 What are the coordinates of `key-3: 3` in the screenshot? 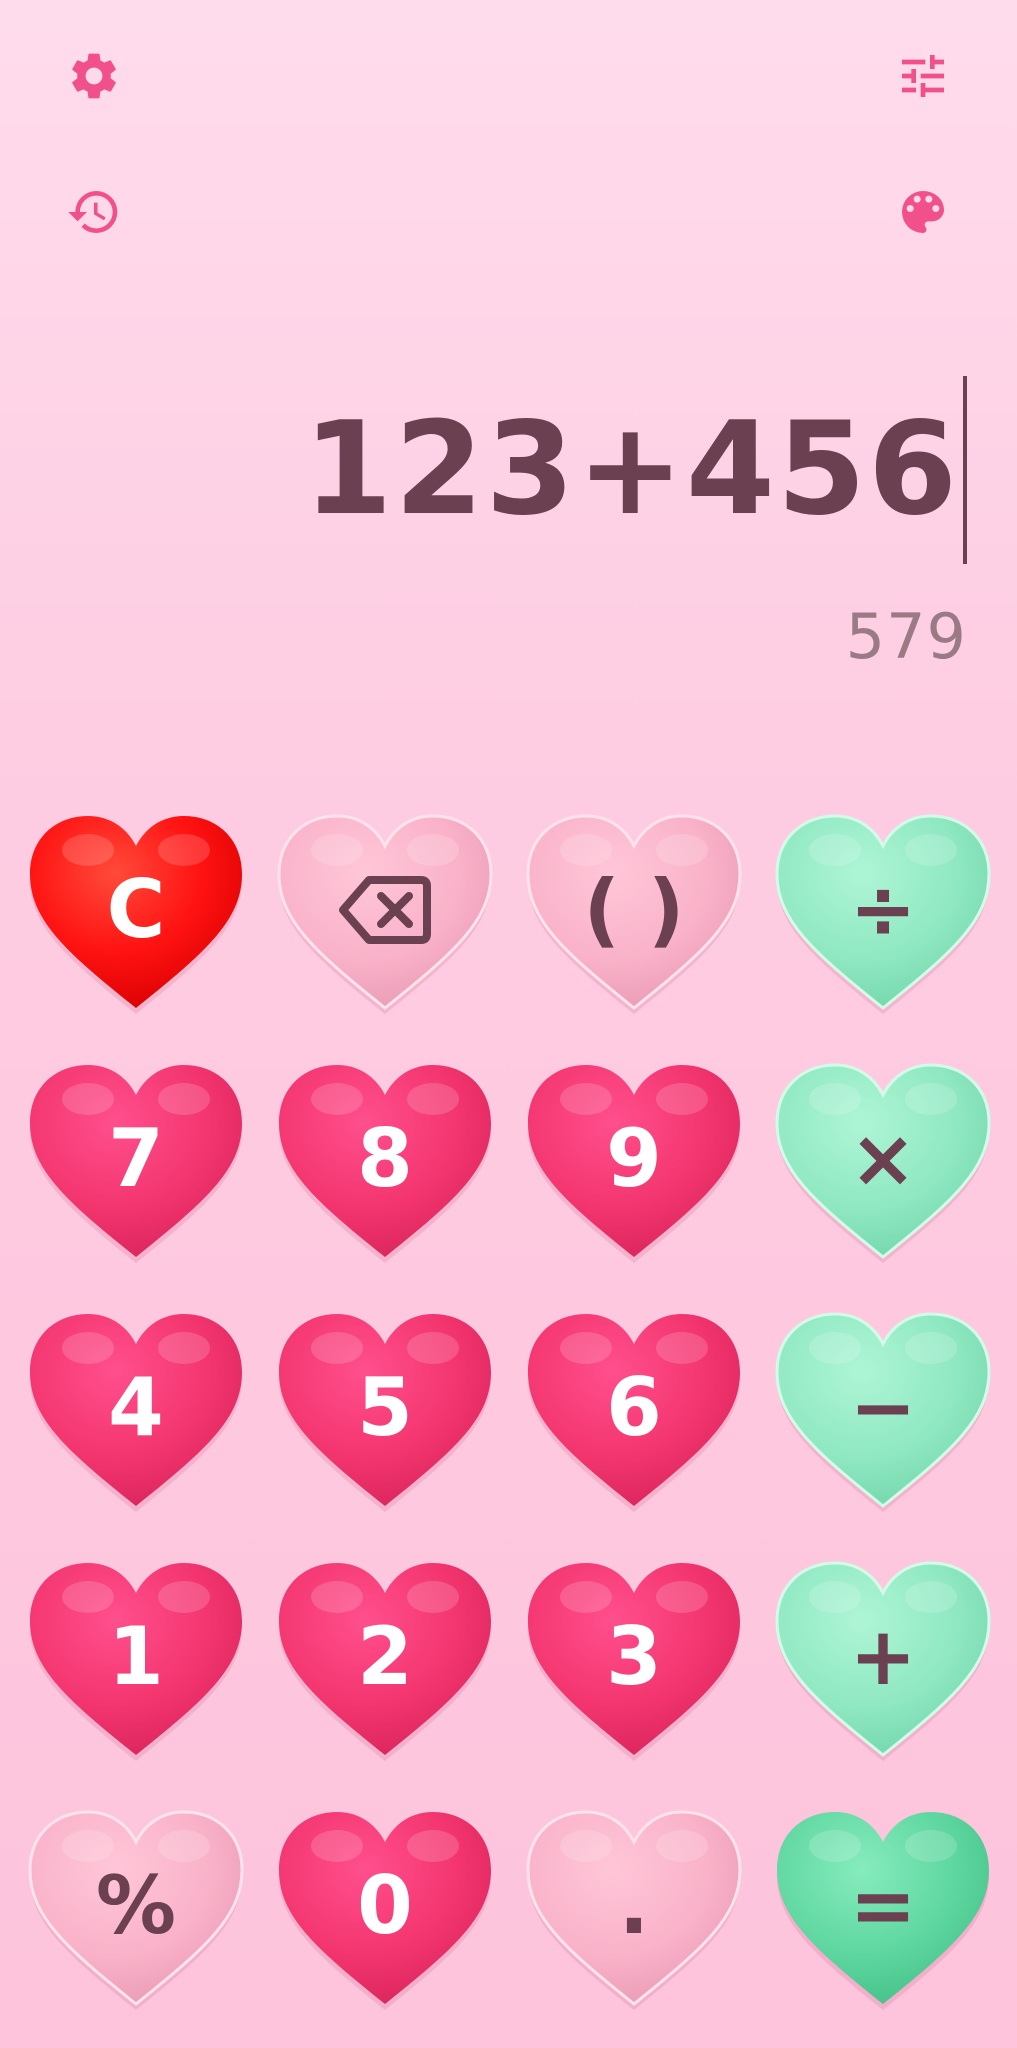 It's located at (634, 1660).